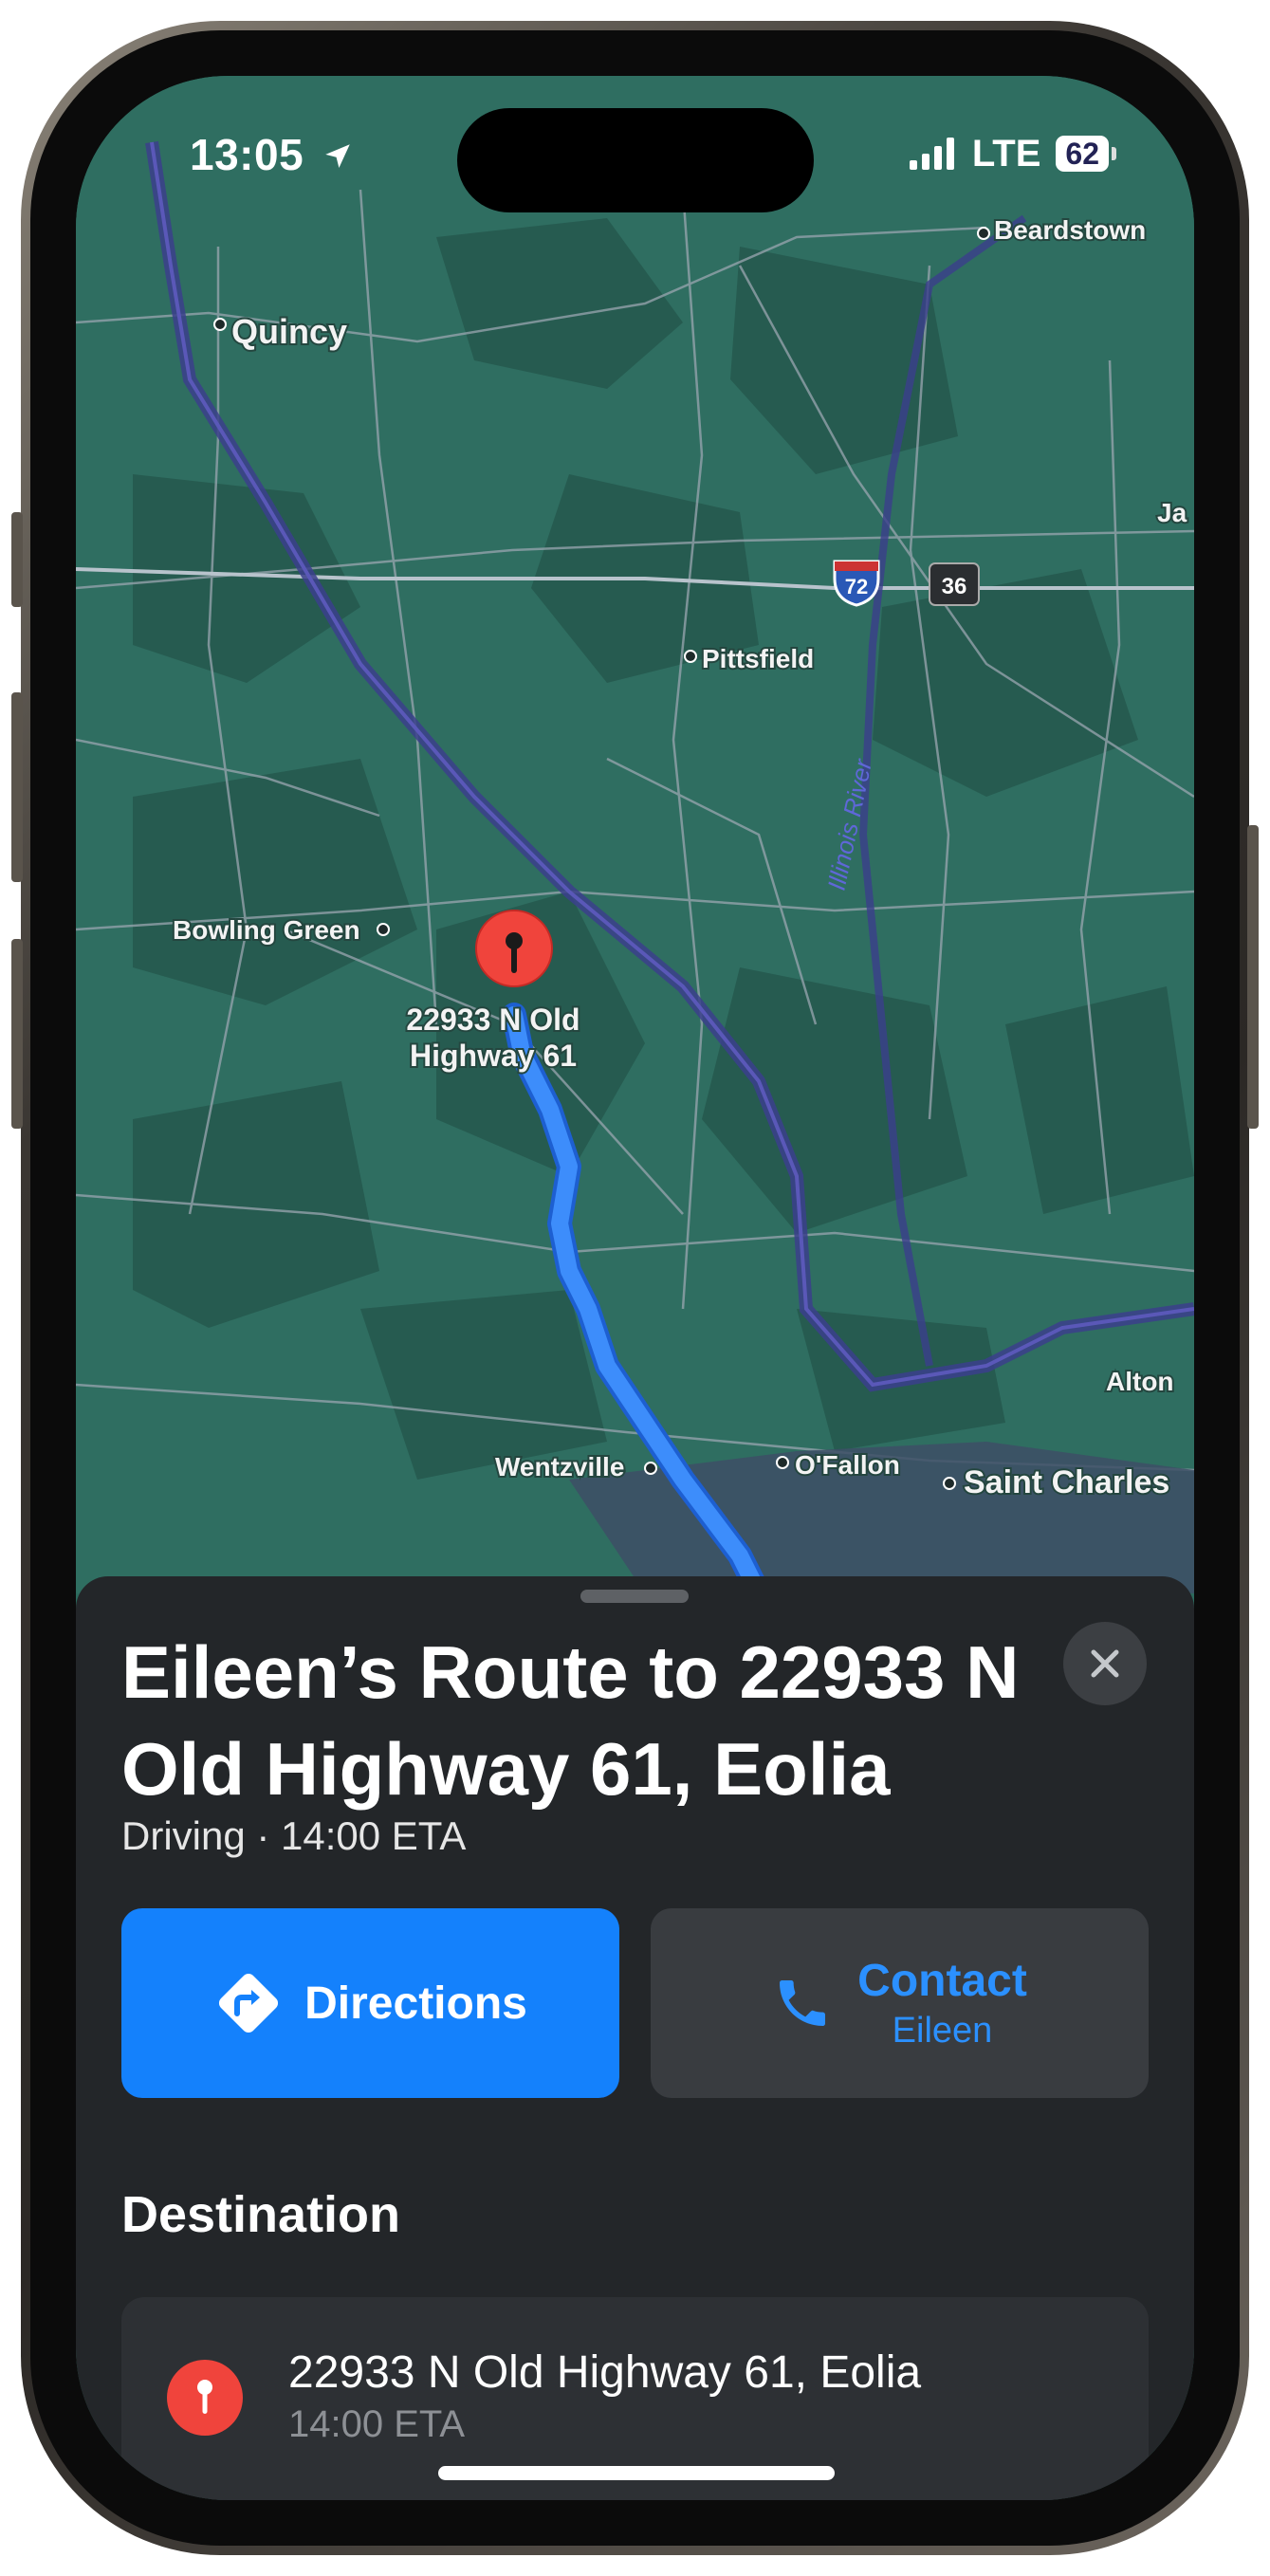 This screenshot has width=1270, height=2576. What do you see at coordinates (415, 2003) in the screenshot?
I see `directions-label: Directions` at bounding box center [415, 2003].